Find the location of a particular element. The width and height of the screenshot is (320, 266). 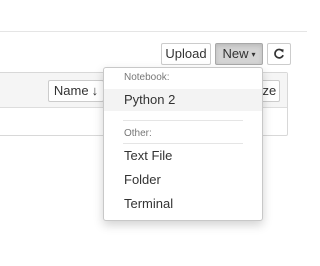

menu-divider is located at coordinates (183, 120).